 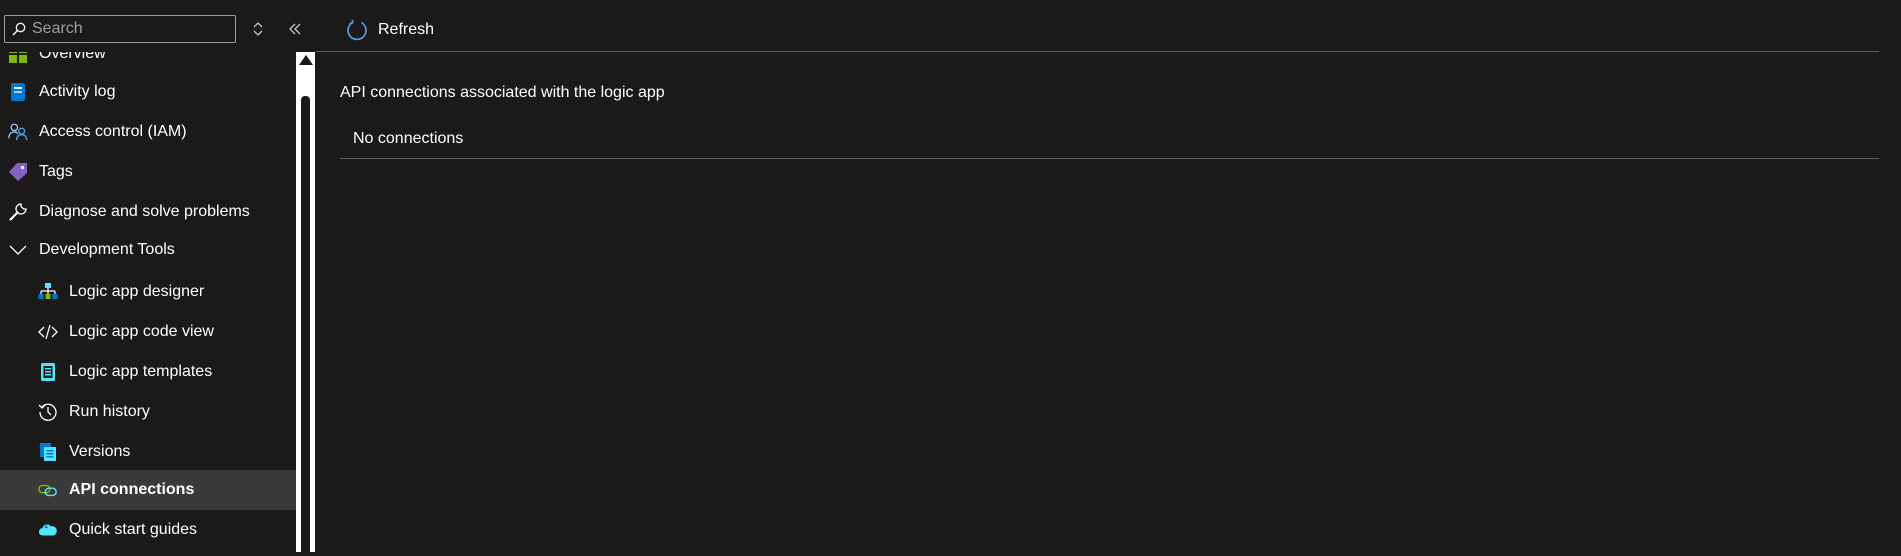 I want to click on sidebar-search-row, so click(x=158, y=28).